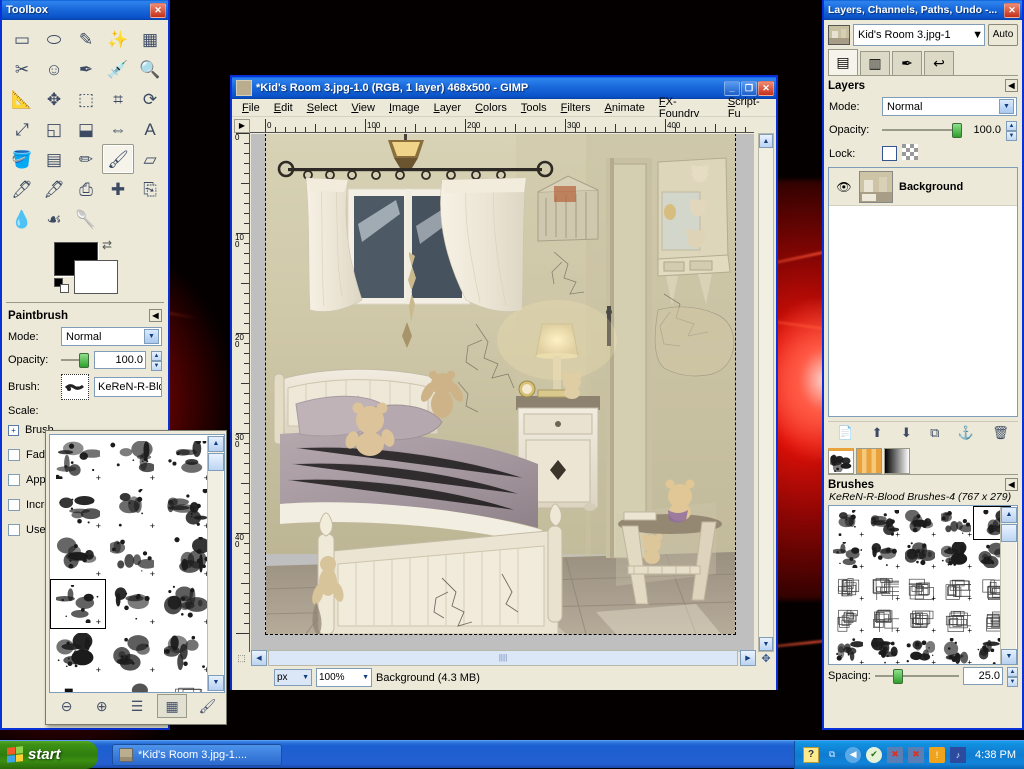 The image size is (1024, 769). Describe the element at coordinates (766, 392) in the screenshot. I see `canvas-vertical-scrollbar: ▲ ▼` at that location.